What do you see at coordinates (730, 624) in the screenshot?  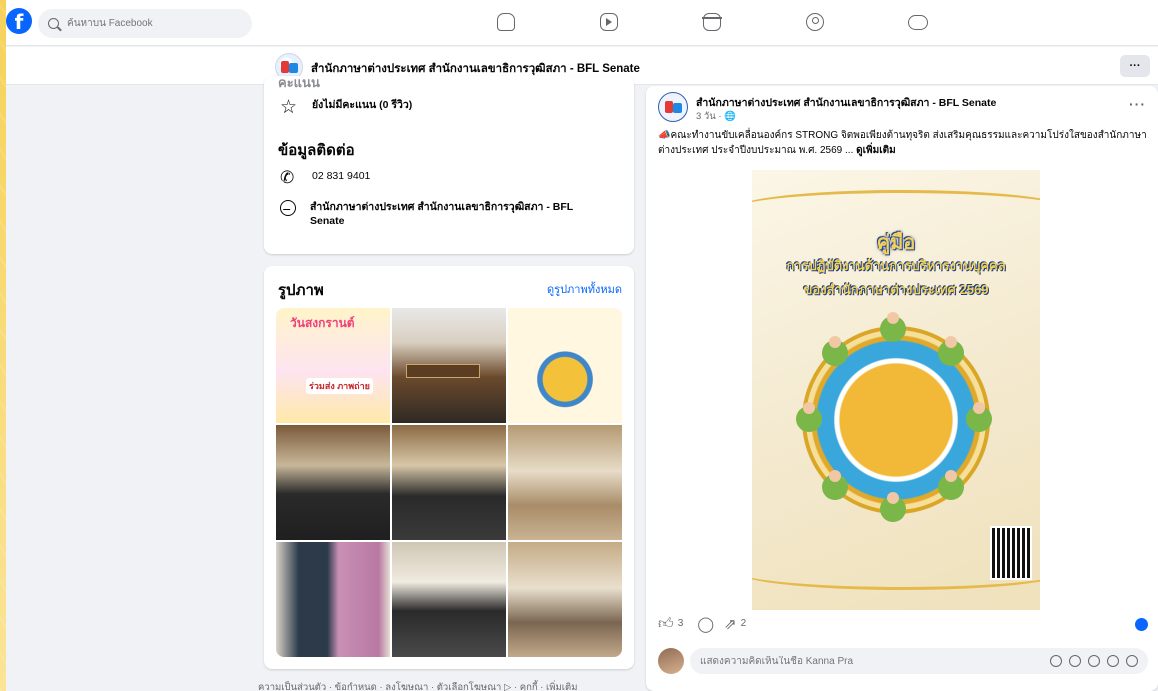 I see `share-icon: ⇗` at bounding box center [730, 624].